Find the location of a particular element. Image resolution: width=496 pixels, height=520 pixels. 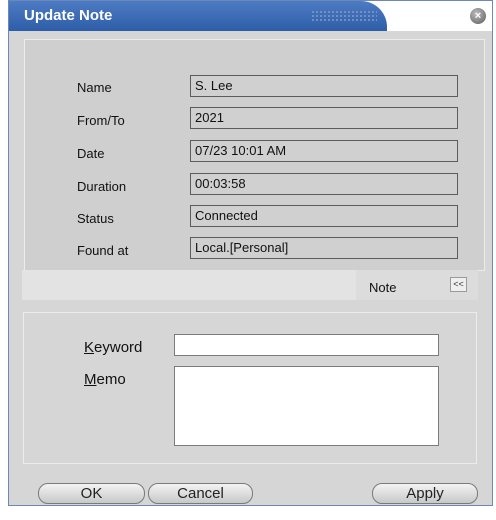

from-to-label: From/To is located at coordinates (101, 120).